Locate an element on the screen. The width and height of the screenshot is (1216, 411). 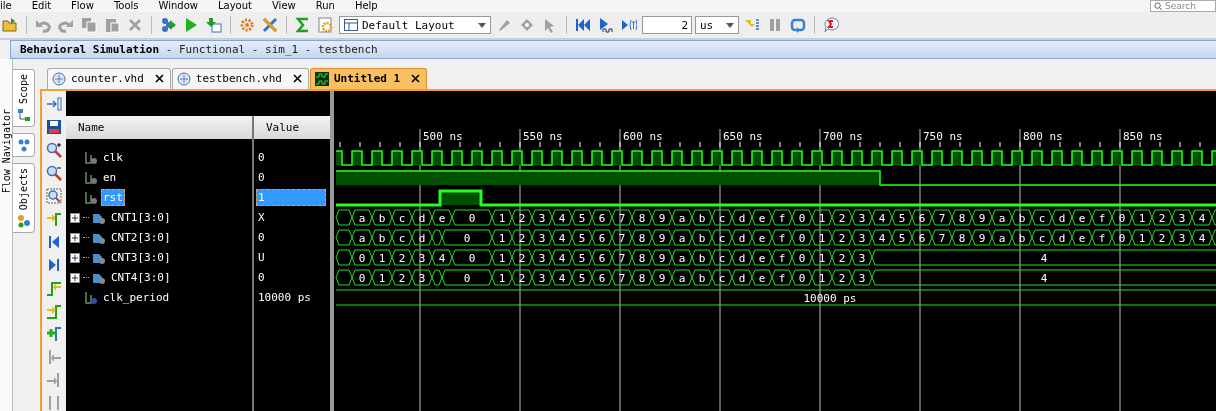
menu-item: View is located at coordinates (284, 6).